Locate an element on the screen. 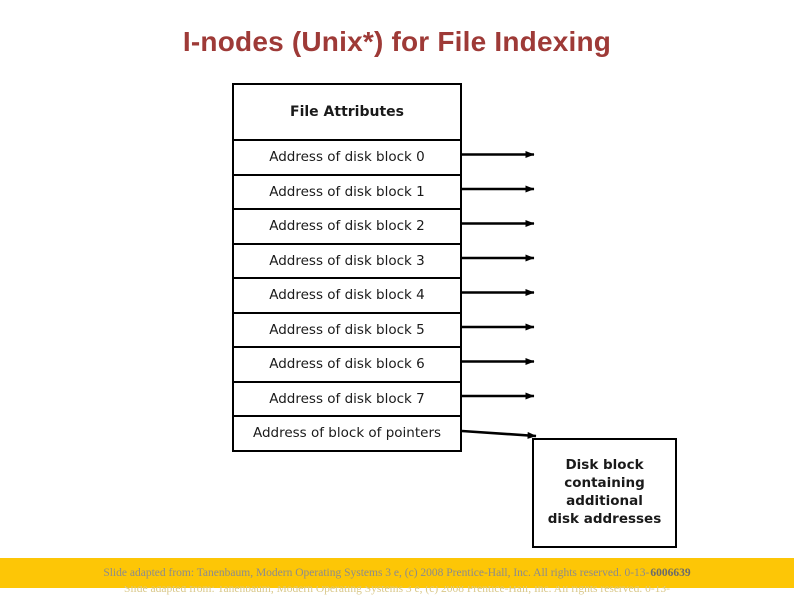  disk-block-line-1: Disk block is located at coordinates (604, 465).